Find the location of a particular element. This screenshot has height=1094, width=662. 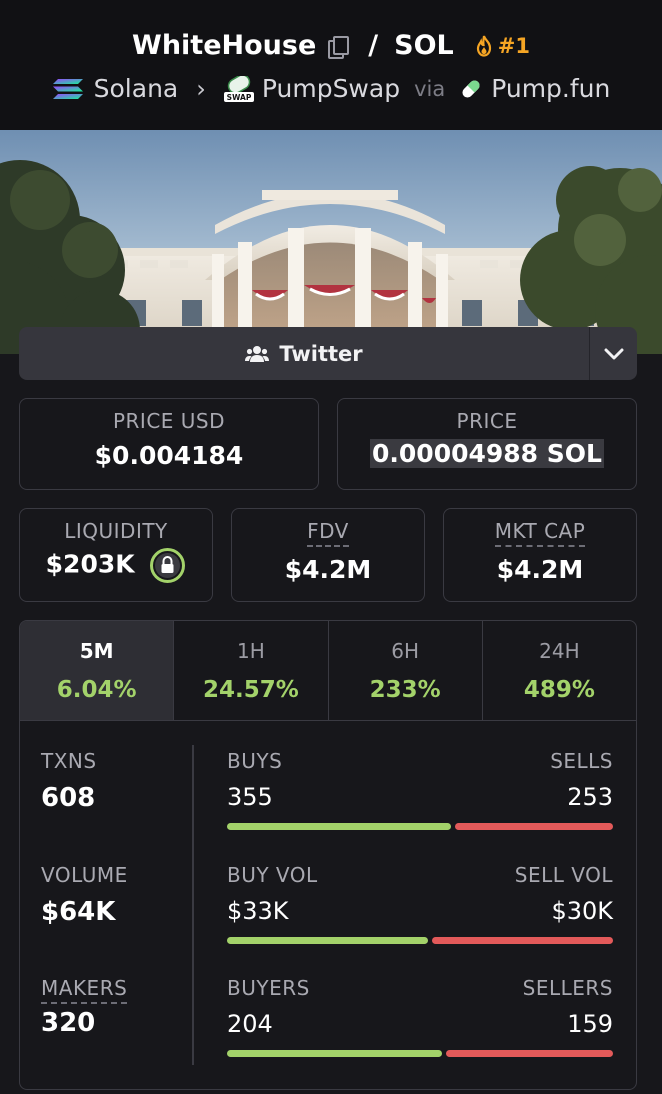

buyers-bar is located at coordinates (334, 1053).